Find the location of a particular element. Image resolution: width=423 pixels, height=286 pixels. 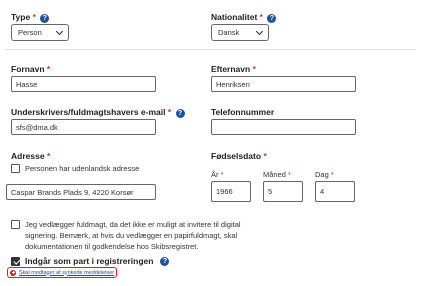

birth-month-value: 5 is located at coordinates (270, 191).